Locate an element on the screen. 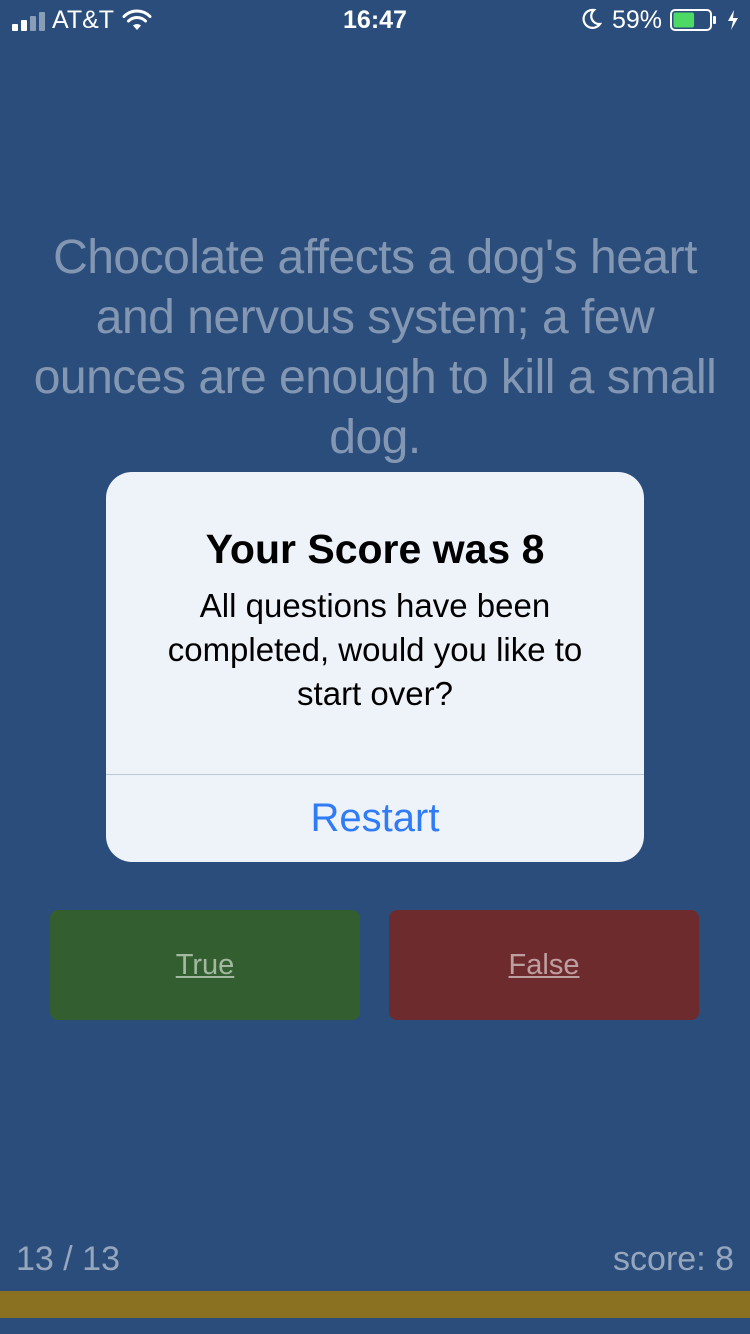 The height and width of the screenshot is (1334, 750). restart-button-label: Restart is located at coordinates (375, 818).